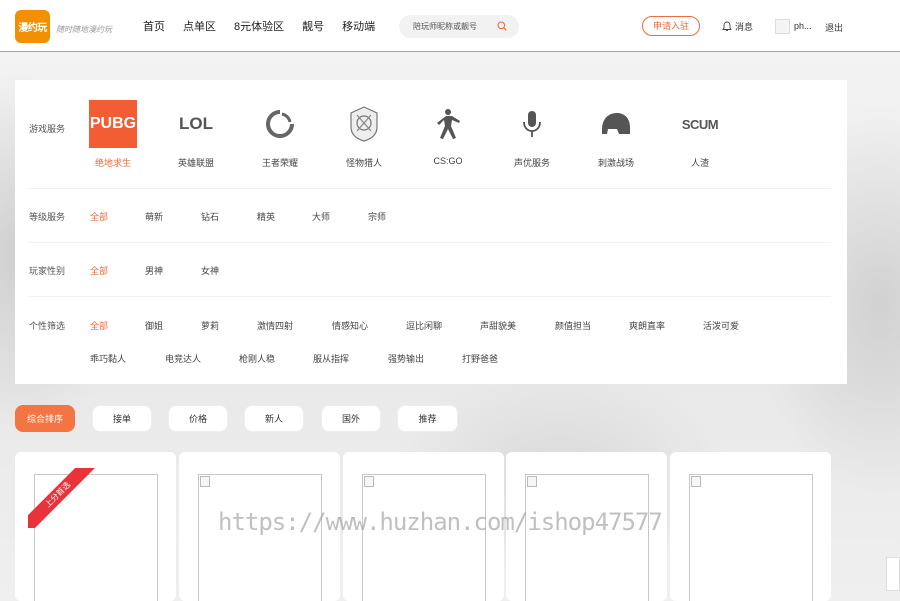  Describe the element at coordinates (358, 26) in the screenshot. I see `nav-mobile: 移动端` at that location.